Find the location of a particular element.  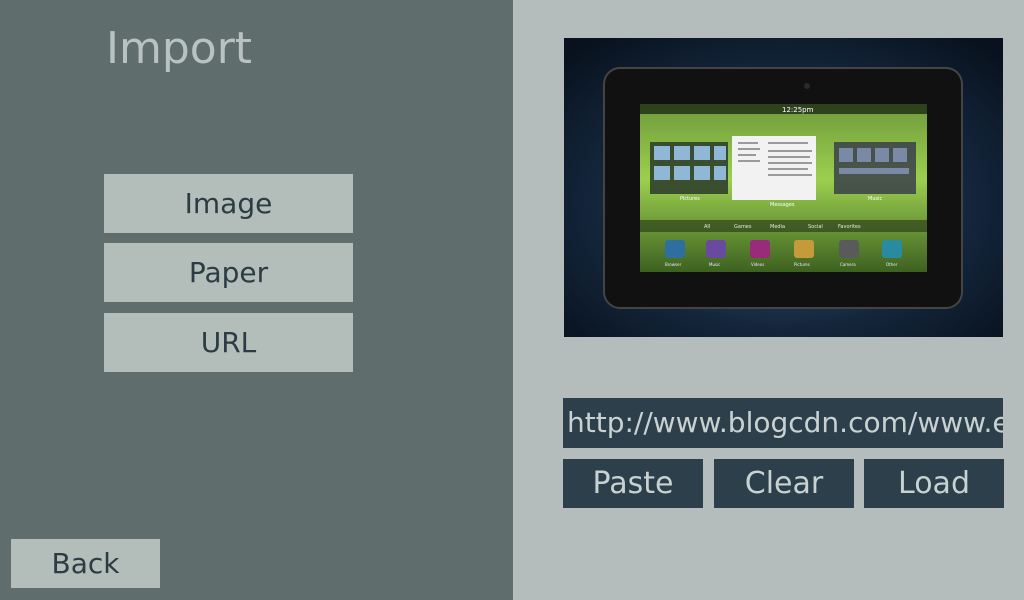

category-games: Games is located at coordinates (743, 227).